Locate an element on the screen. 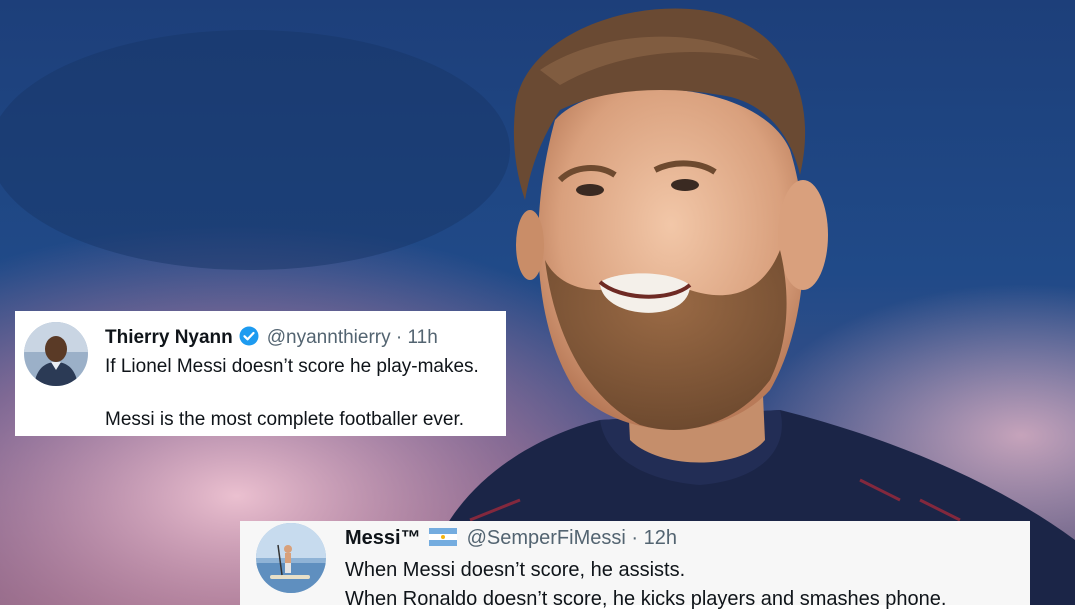 The image size is (1075, 610). user-handle: @nyannthierry is located at coordinates (329, 337).